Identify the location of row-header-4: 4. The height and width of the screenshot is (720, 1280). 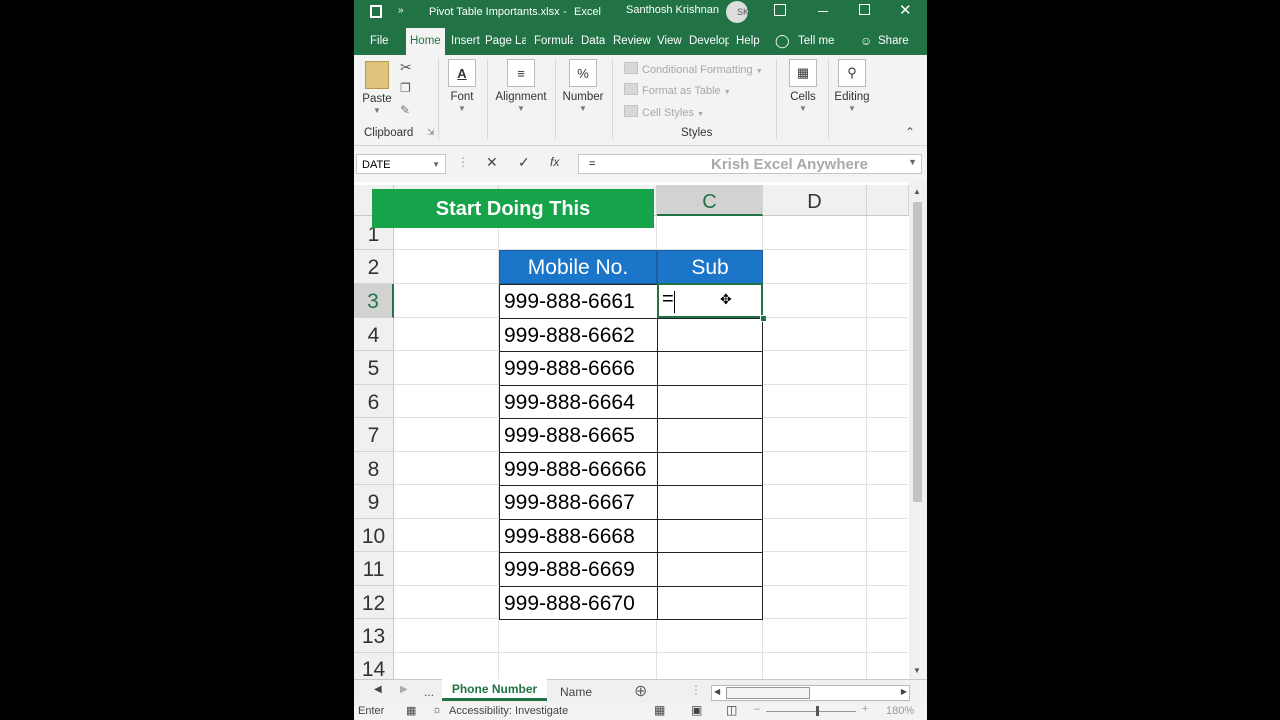
(374, 334).